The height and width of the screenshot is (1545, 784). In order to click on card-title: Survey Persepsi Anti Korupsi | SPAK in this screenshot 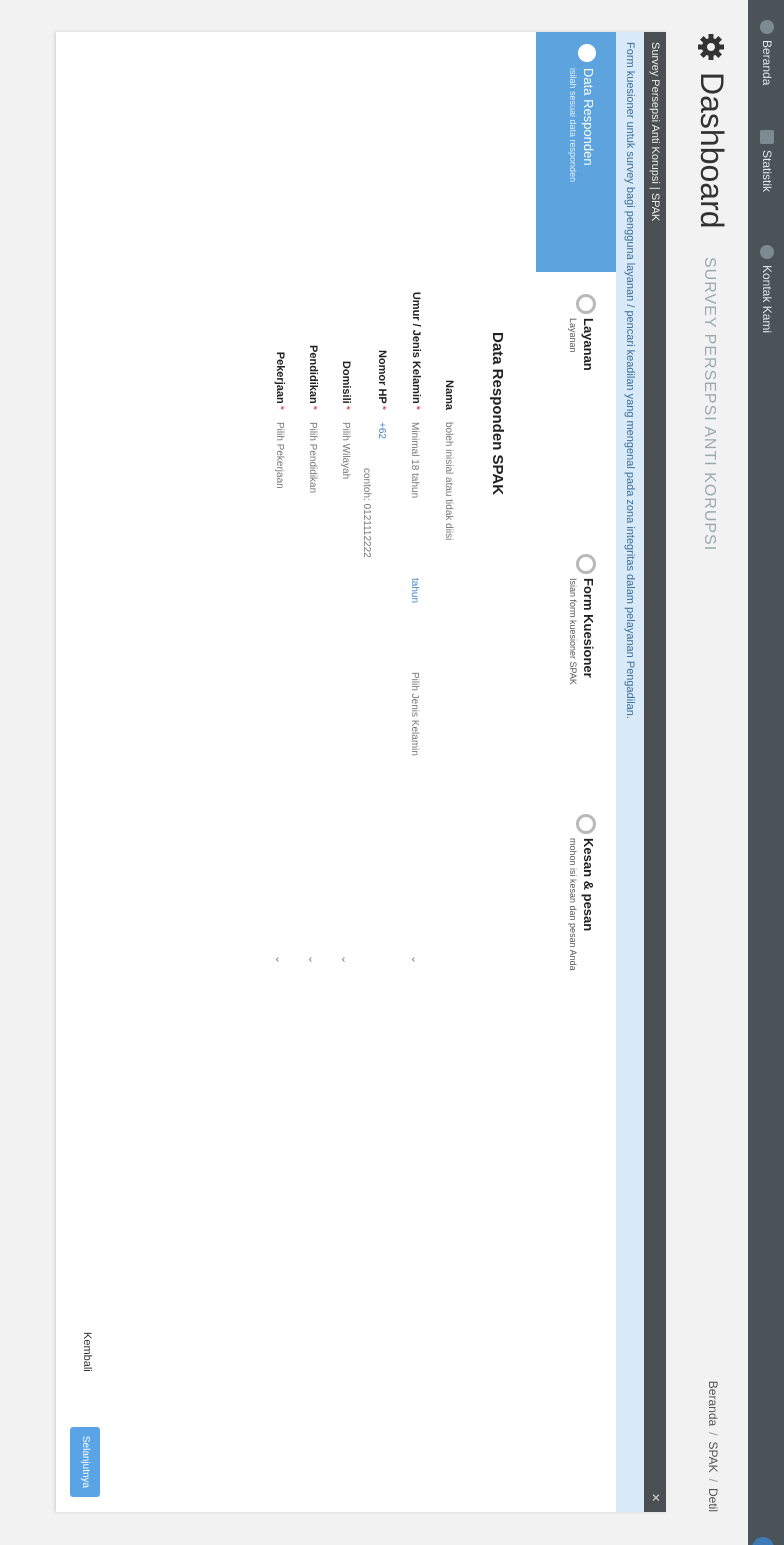, I will do `click(655, 132)`.